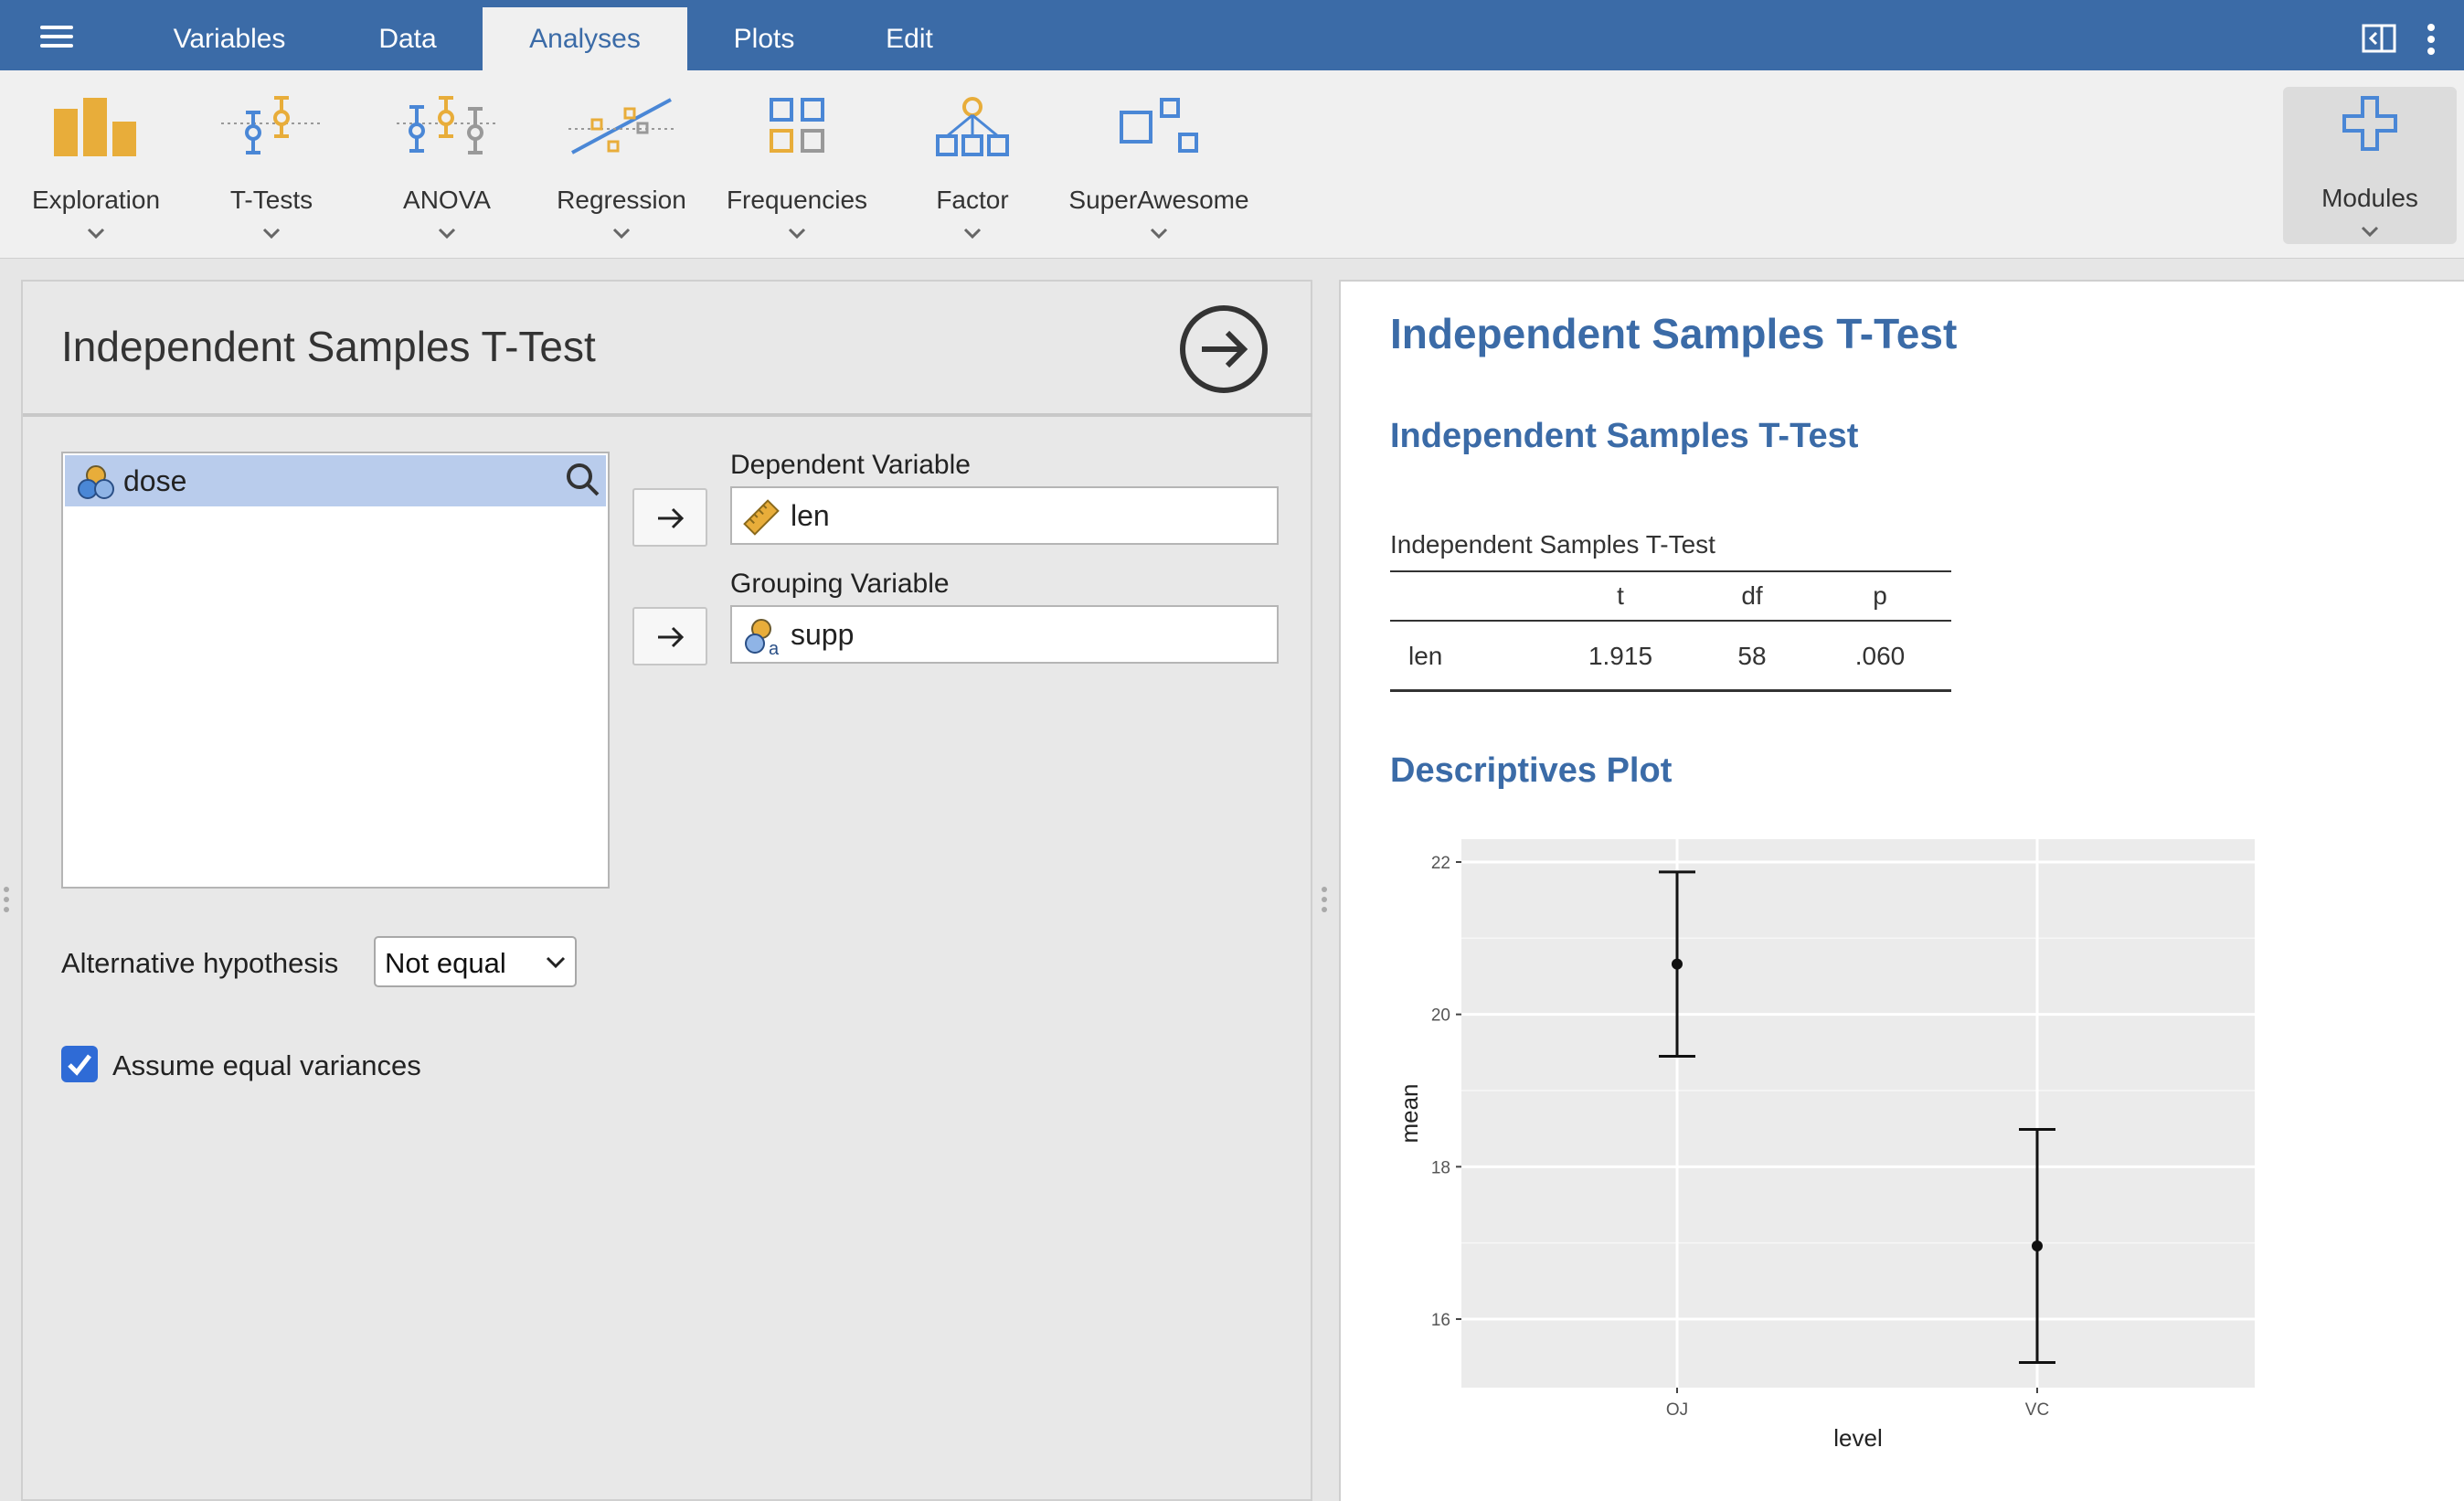 Image resolution: width=2464 pixels, height=1501 pixels. Describe the element at coordinates (407, 38) in the screenshot. I see `tab-data: Data` at that location.